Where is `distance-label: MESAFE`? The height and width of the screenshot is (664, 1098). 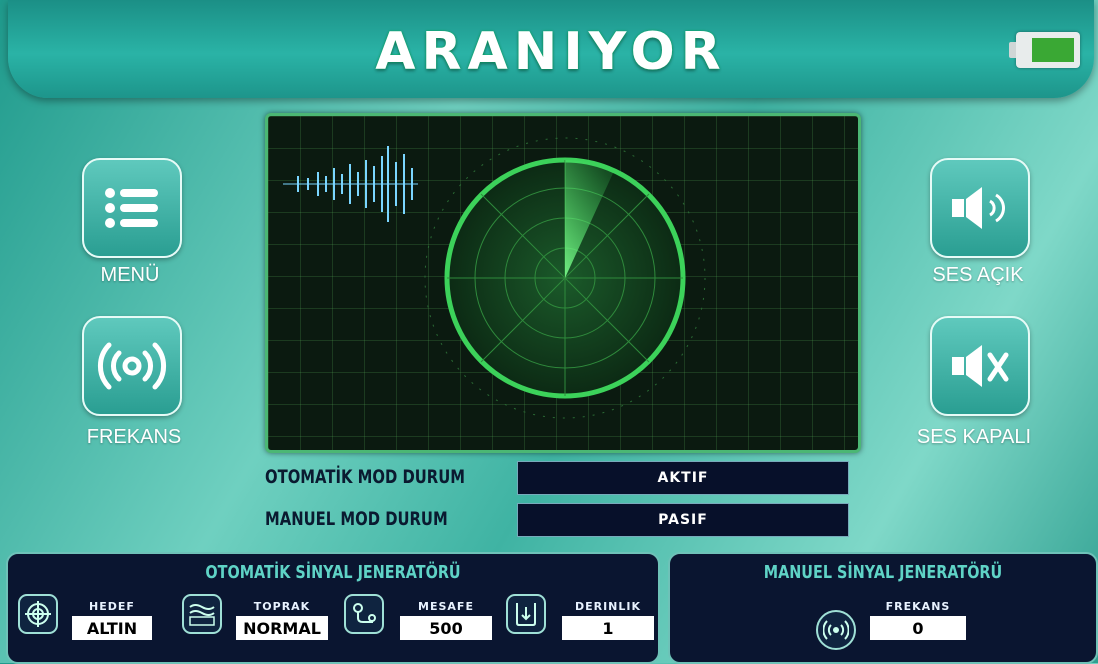
distance-label: MESAFE is located at coordinates (446, 606).